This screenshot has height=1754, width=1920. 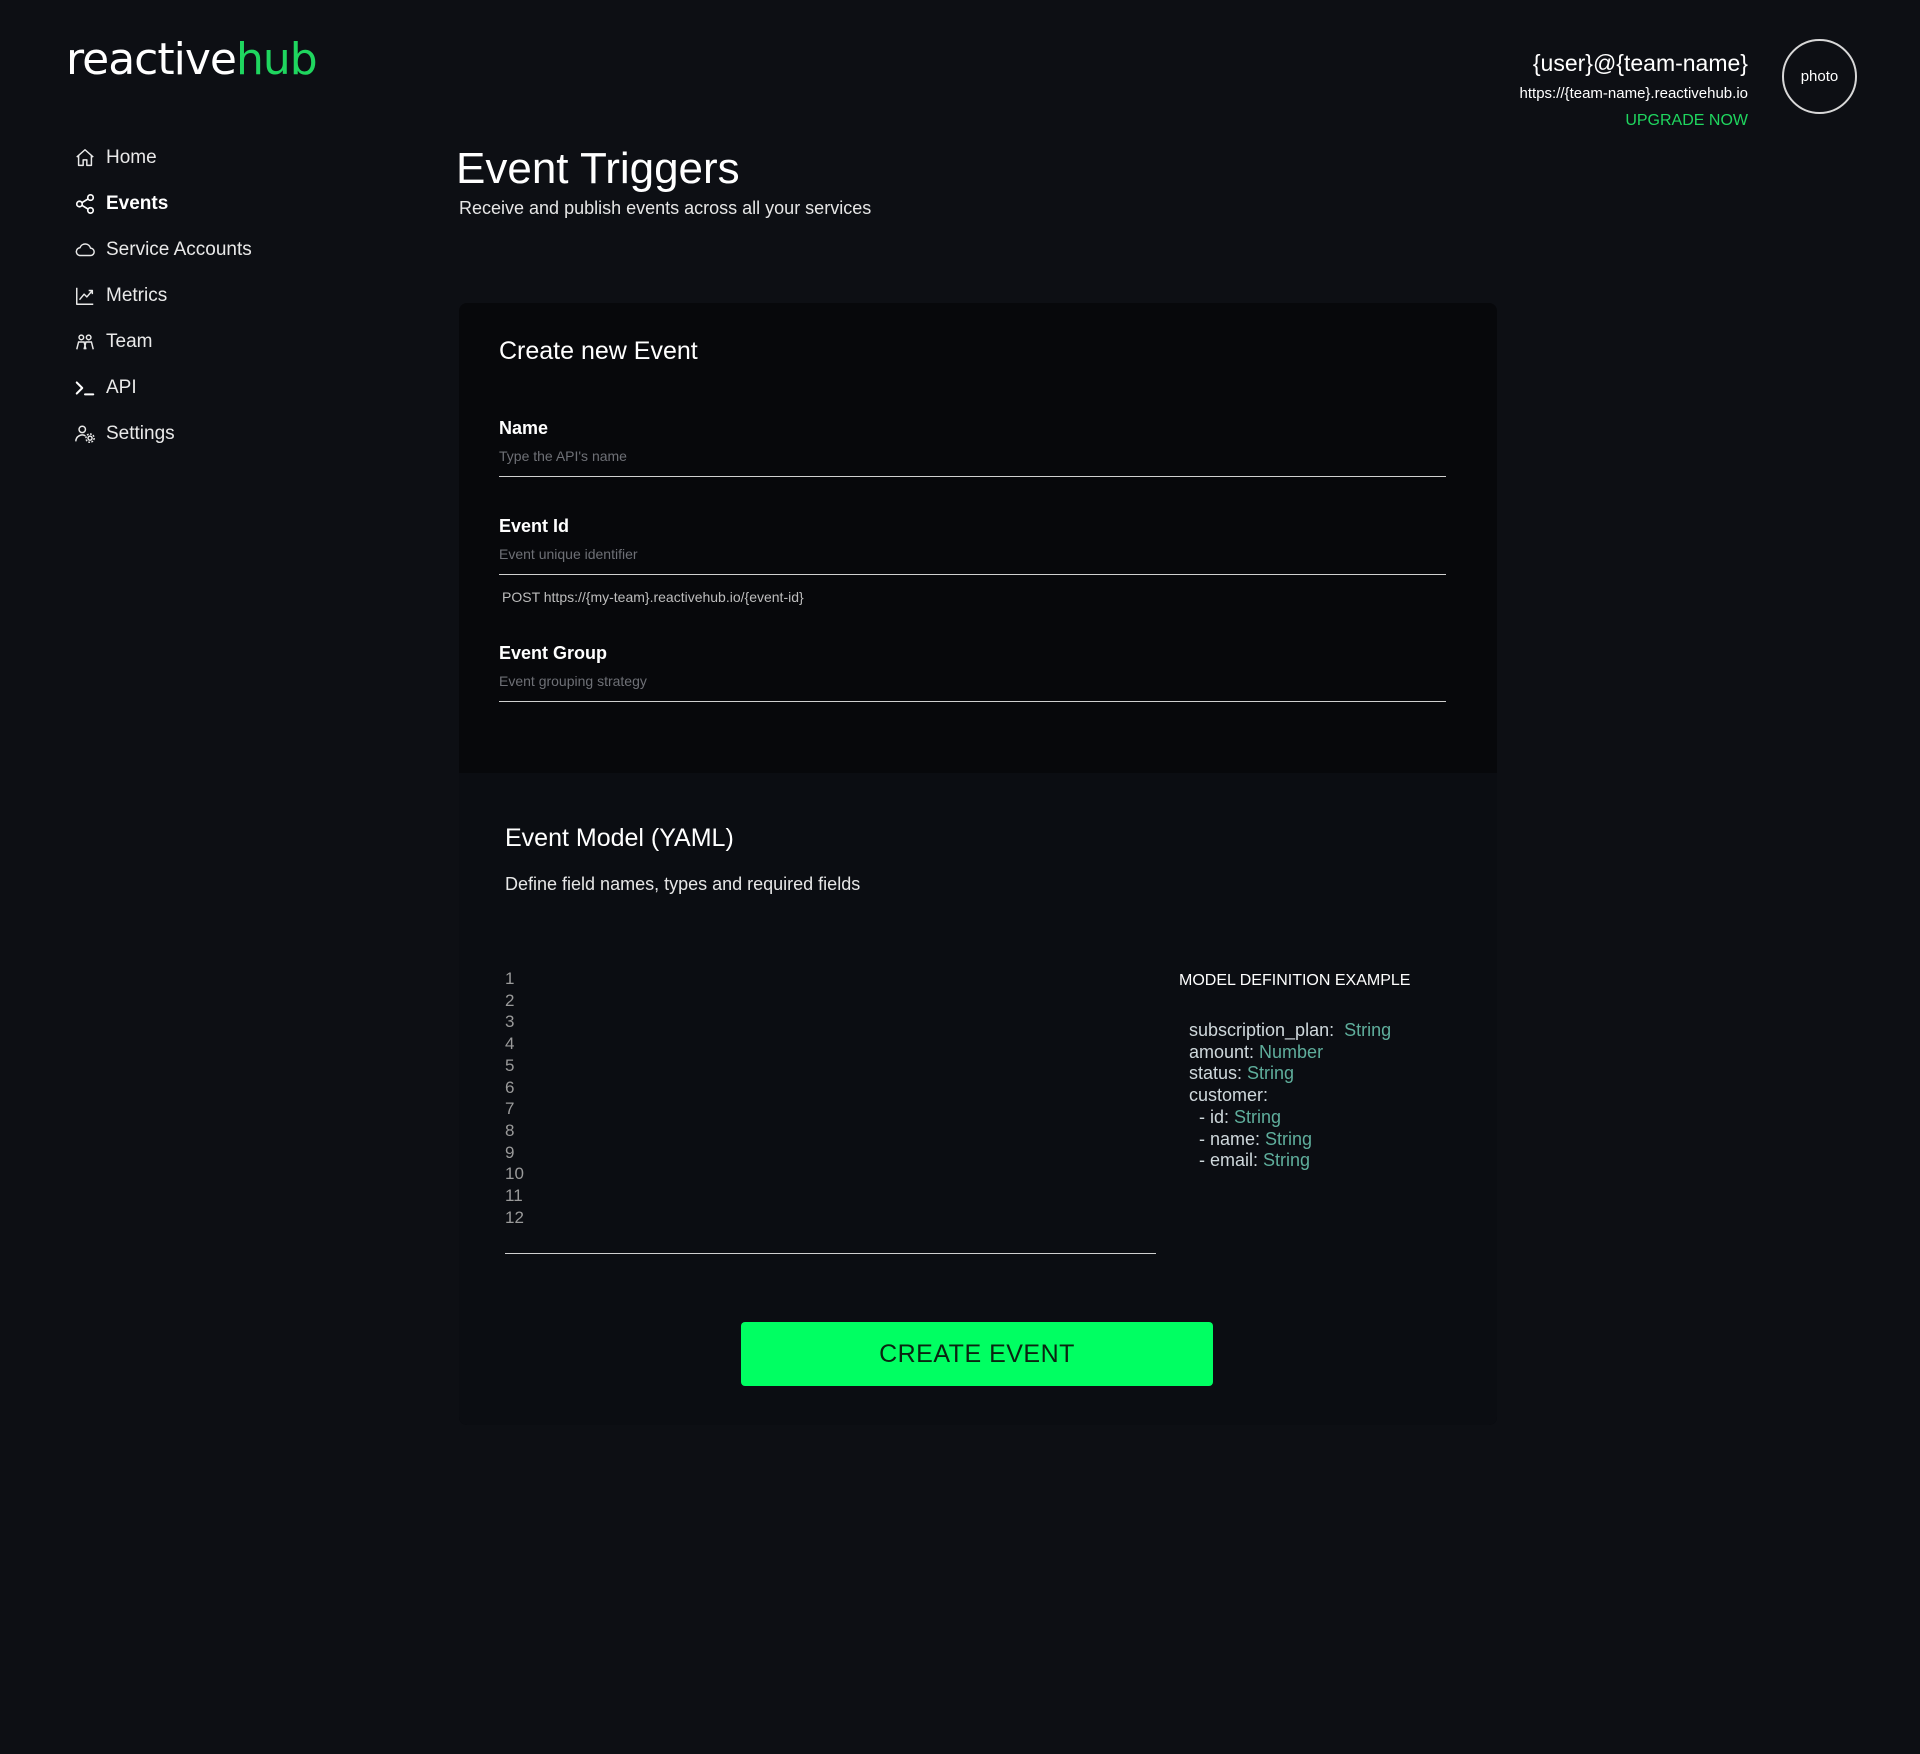 What do you see at coordinates (137, 295) in the screenshot?
I see `sidebar-item-label: Metrics` at bounding box center [137, 295].